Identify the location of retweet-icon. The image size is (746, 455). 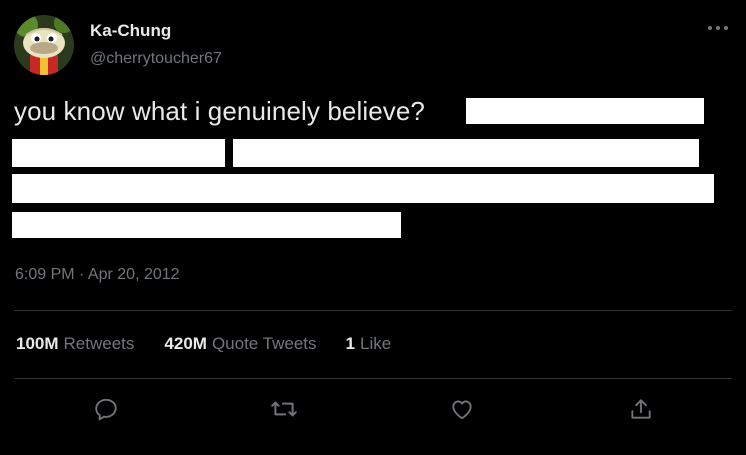
(284, 409).